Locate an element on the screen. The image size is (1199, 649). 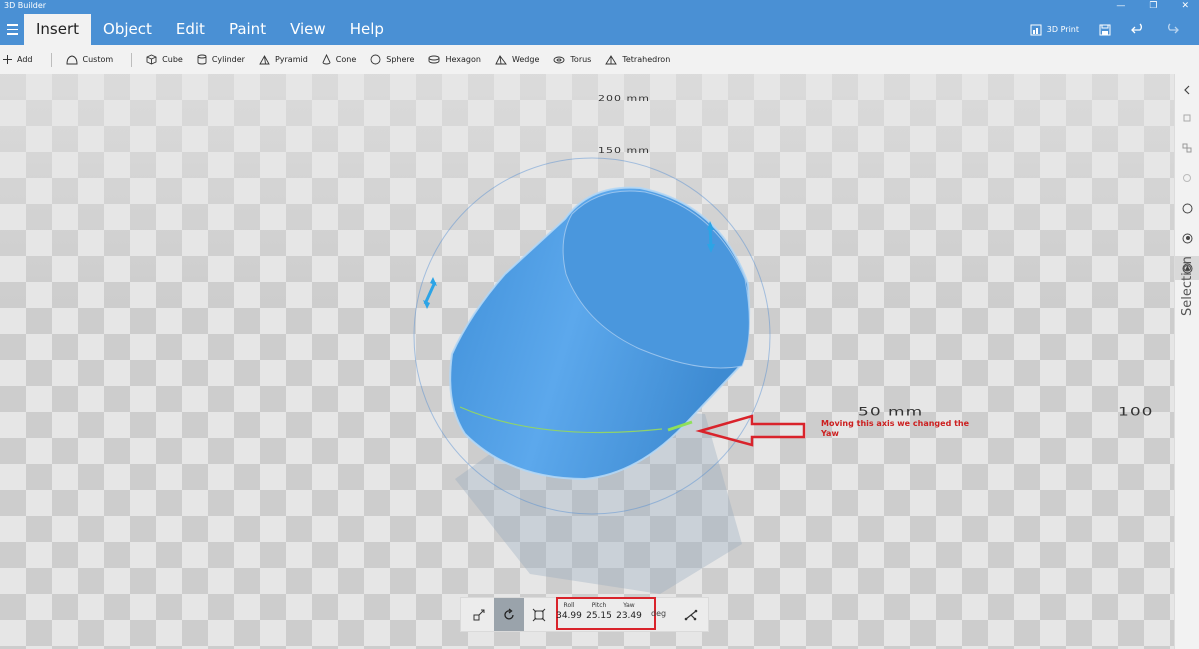
shape-cylinder-button: Cylinder is located at coordinates (221, 59).